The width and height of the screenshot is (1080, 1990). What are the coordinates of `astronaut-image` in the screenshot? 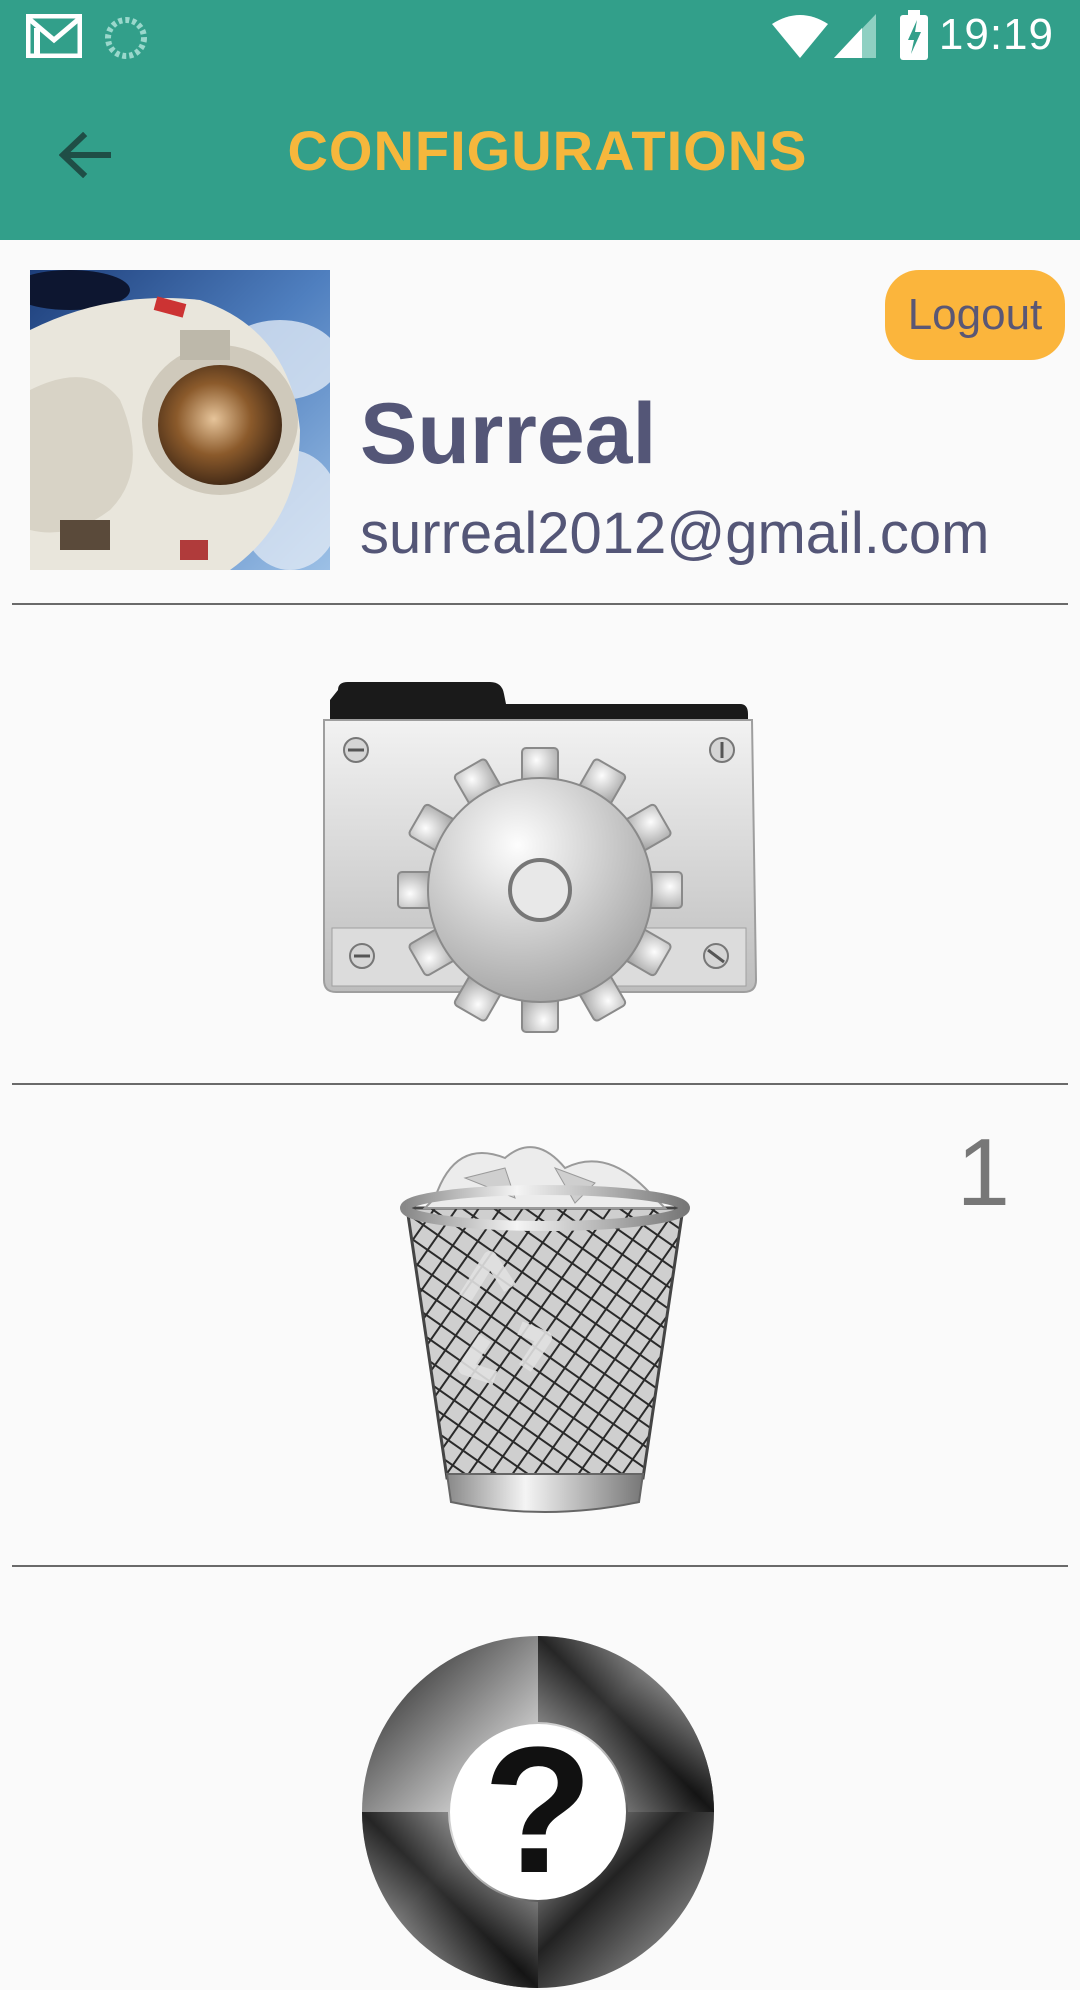 It's located at (180, 420).